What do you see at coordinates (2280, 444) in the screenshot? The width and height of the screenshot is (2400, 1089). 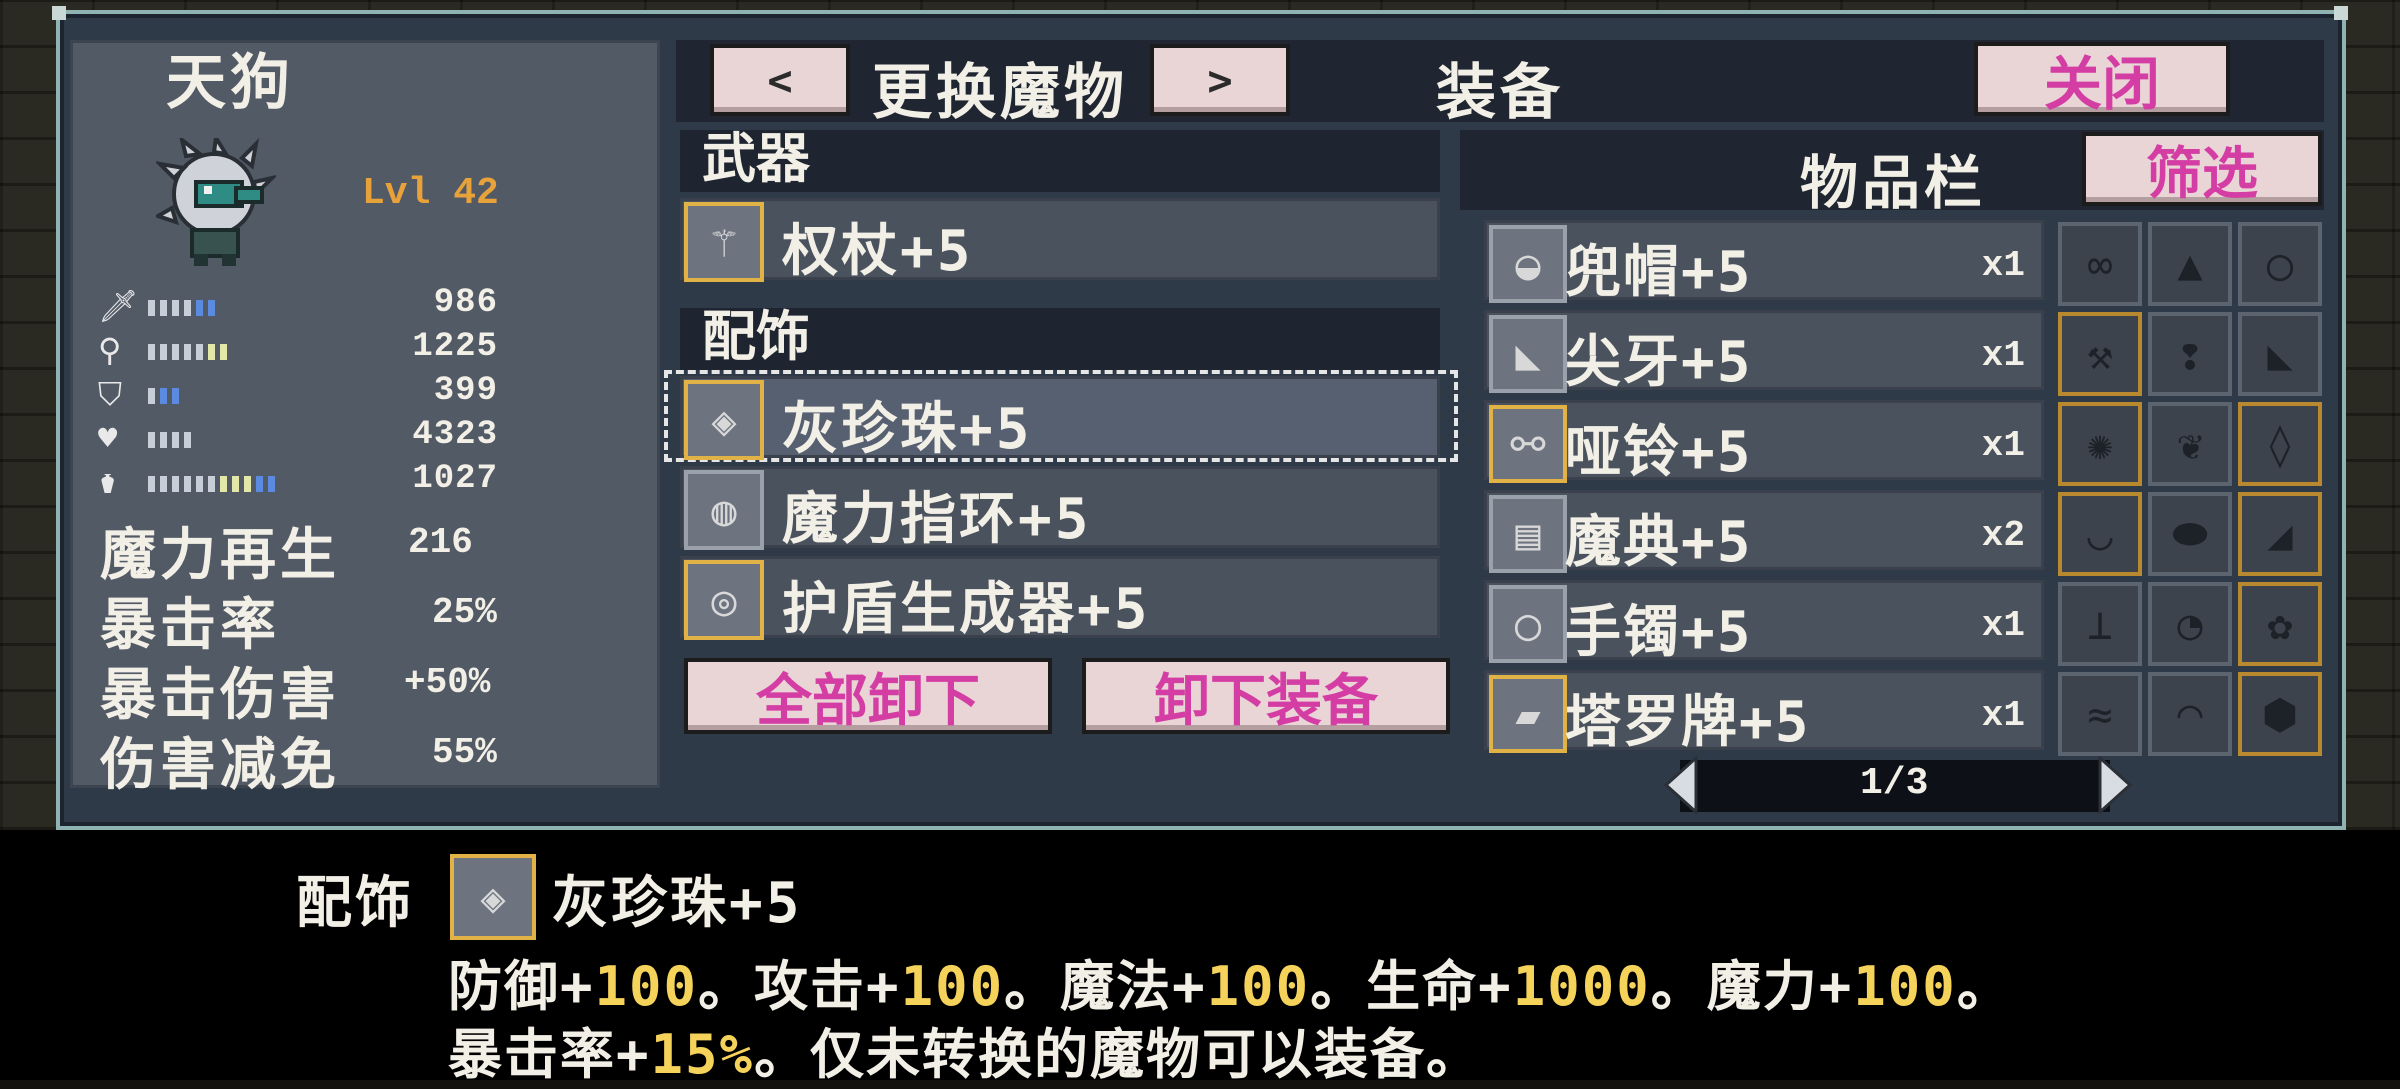 I see `drop-icon: ◊` at bounding box center [2280, 444].